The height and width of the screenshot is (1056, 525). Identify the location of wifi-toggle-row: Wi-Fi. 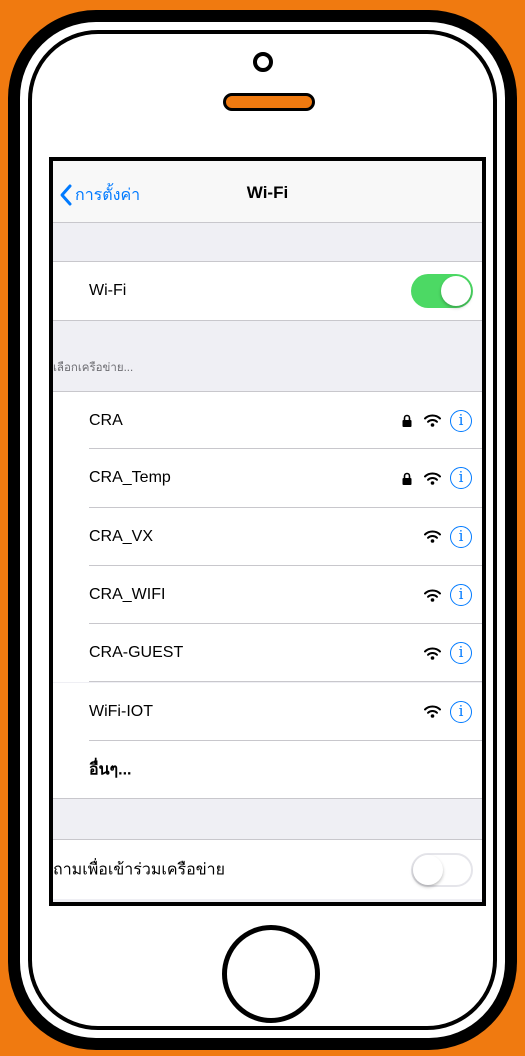
(267, 291).